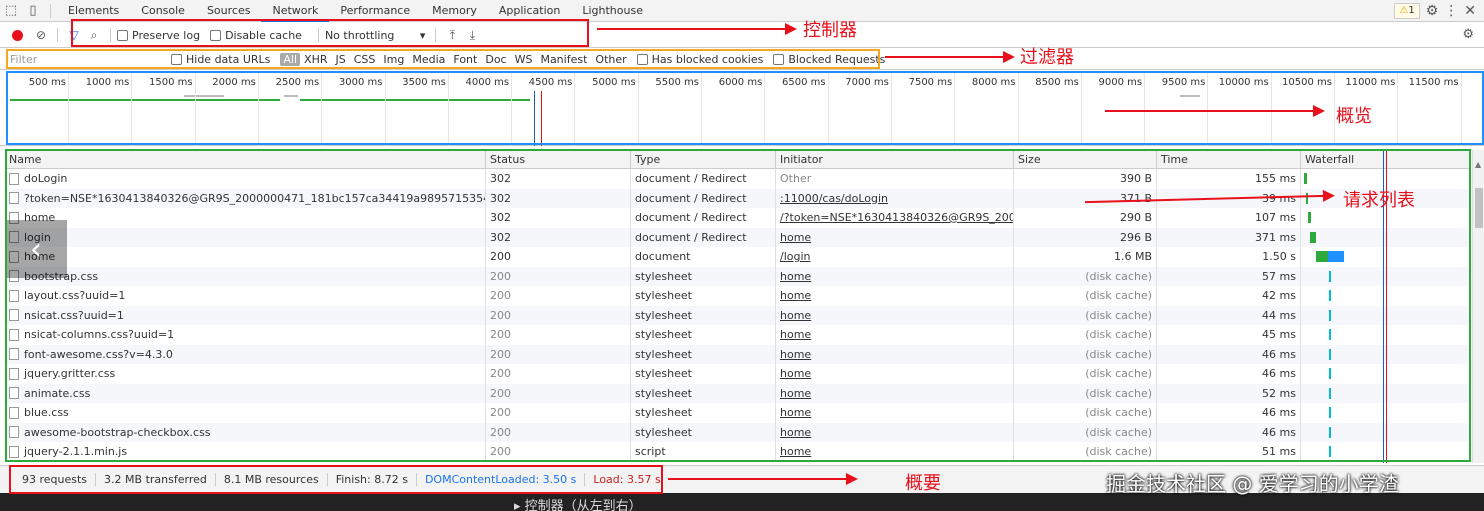 The height and width of the screenshot is (511, 1484). Describe the element at coordinates (950, 57) in the screenshot. I see `filter-arrow` at that location.